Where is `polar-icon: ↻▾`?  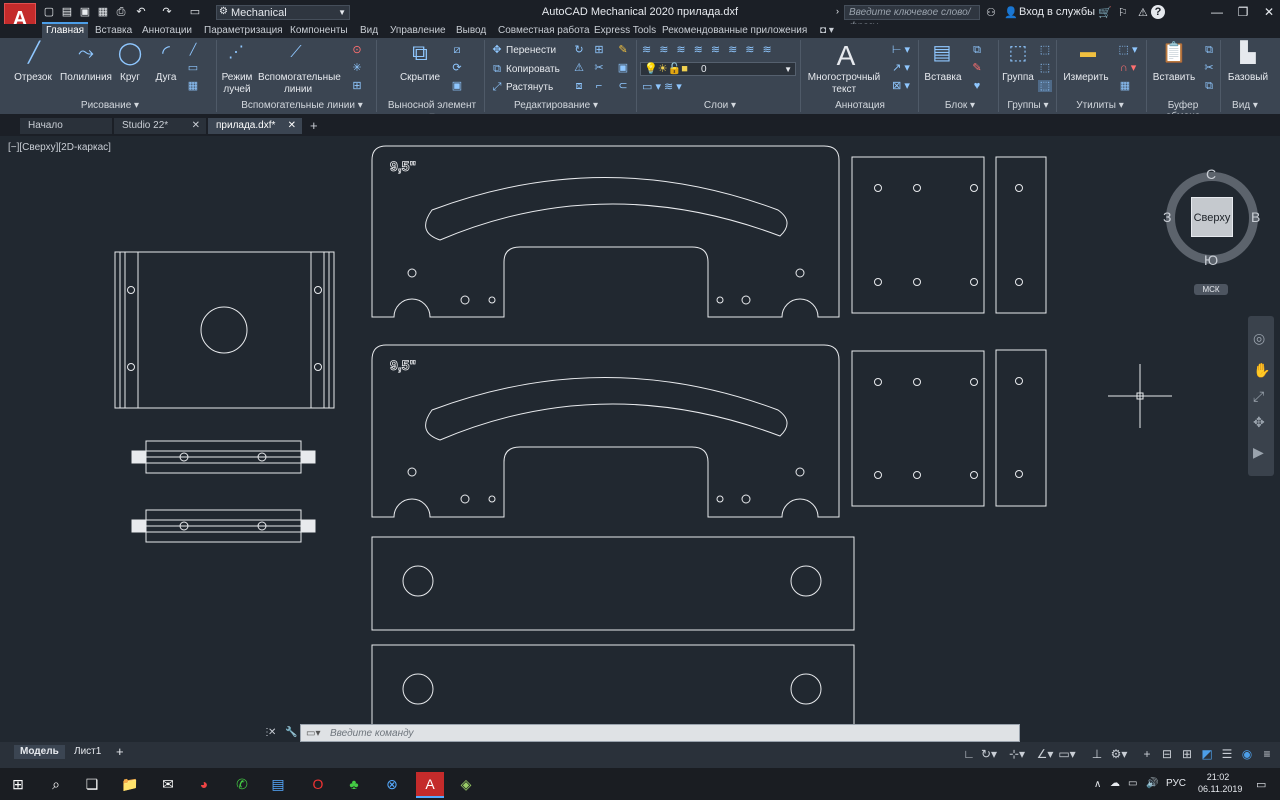 polar-icon: ↻▾ is located at coordinates (989, 754).